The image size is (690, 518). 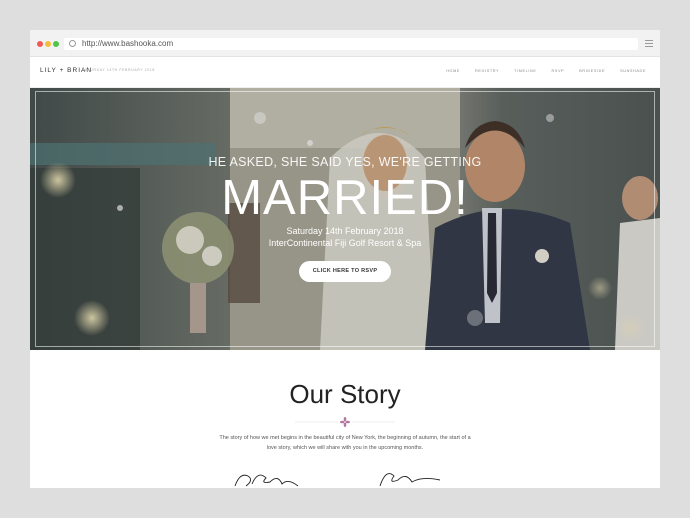 I want to click on globe-icon, so click(x=72, y=43).